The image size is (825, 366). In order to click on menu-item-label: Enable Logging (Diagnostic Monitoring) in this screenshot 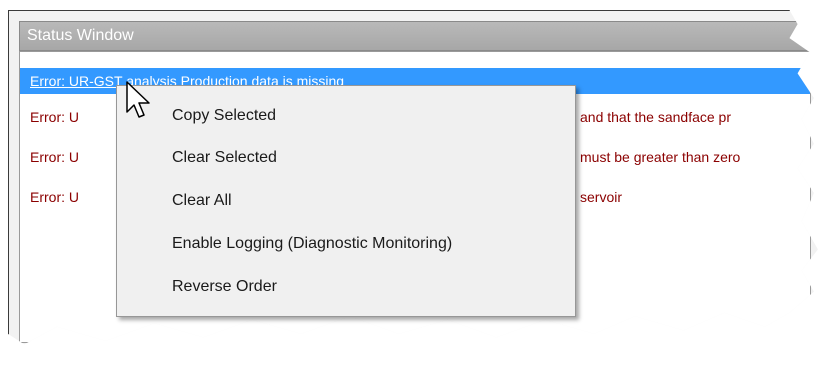, I will do `click(312, 243)`.